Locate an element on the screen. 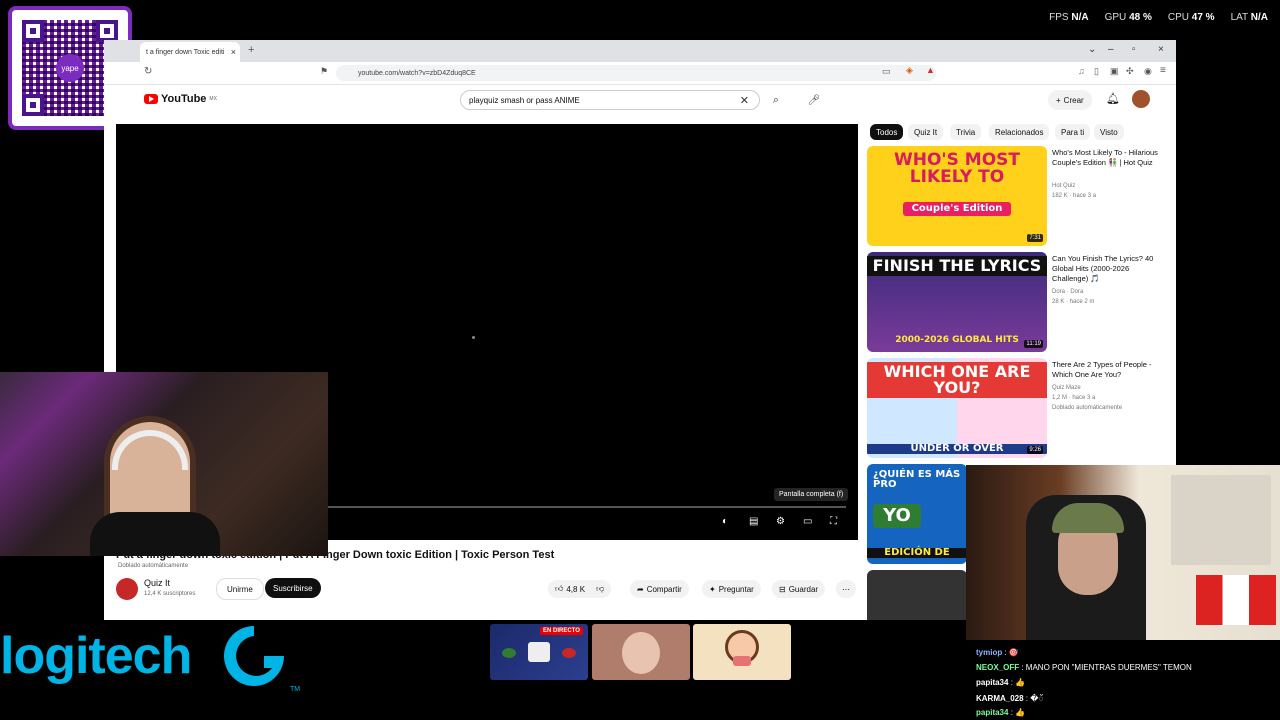 Image resolution: width=1280 pixels, height=720 pixels. webcam-figure-shirt is located at coordinates (155, 534).